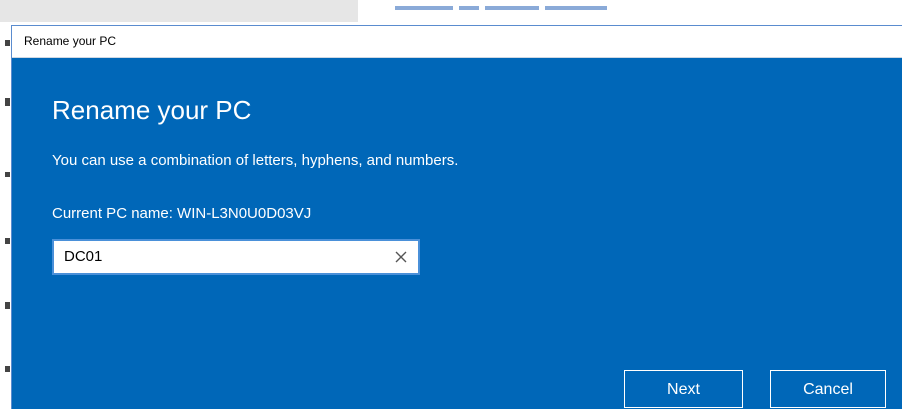  I want to click on background-window-edge, so click(6, 217).